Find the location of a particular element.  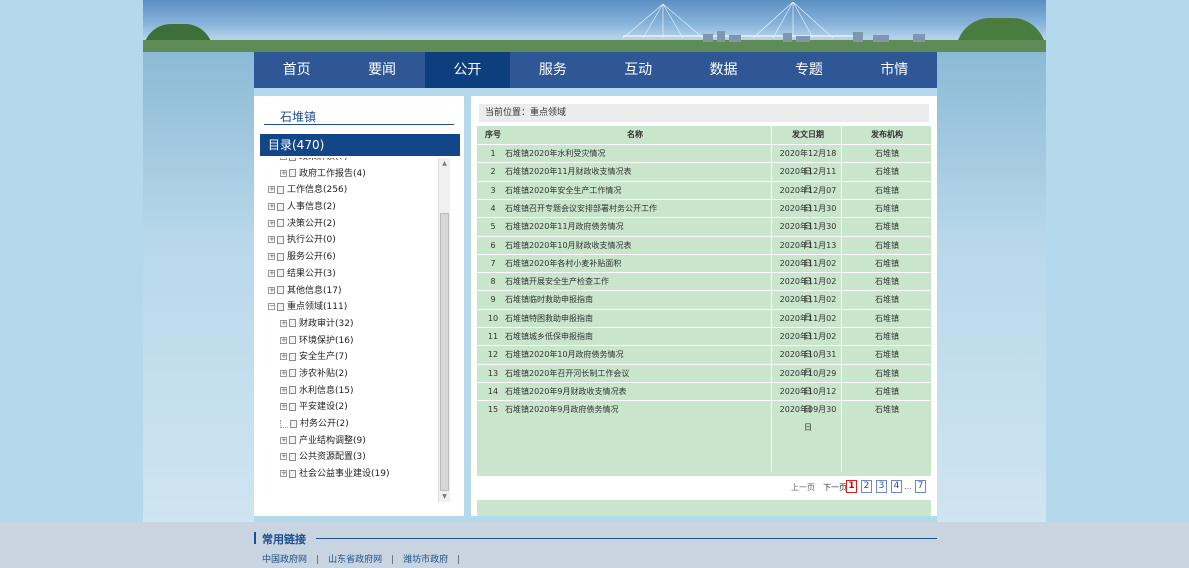

scrollbar-thumb is located at coordinates (444, 352).